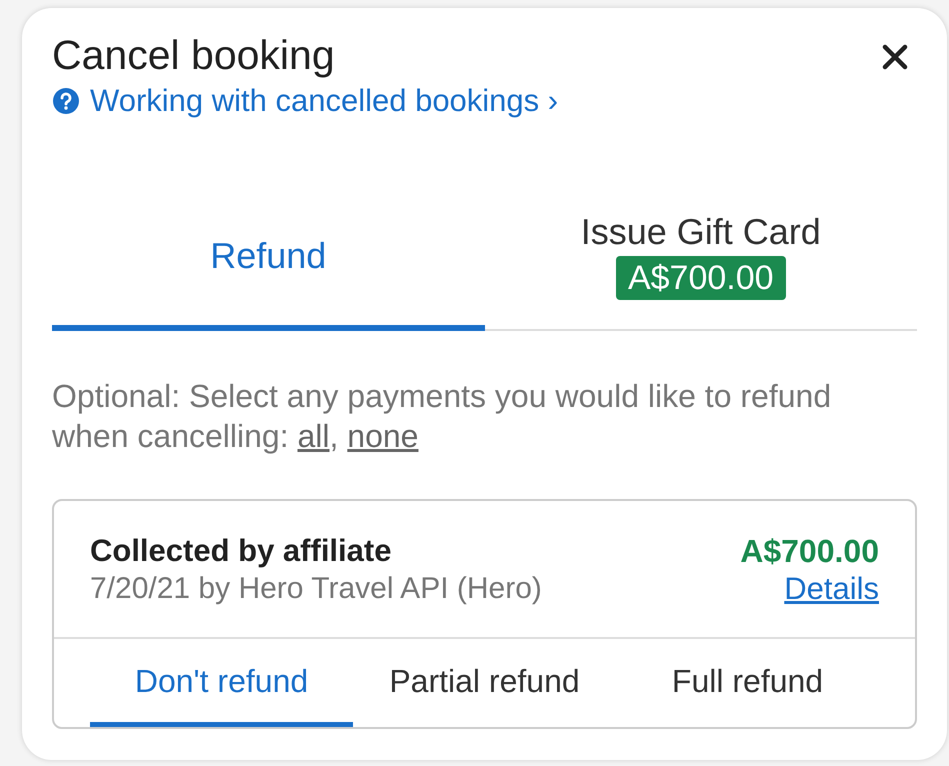 This screenshot has height=766, width=949. Describe the element at coordinates (316, 589) in the screenshot. I see `payment-meta: 7/20/21 by Hero Travel API (Hero)` at that location.